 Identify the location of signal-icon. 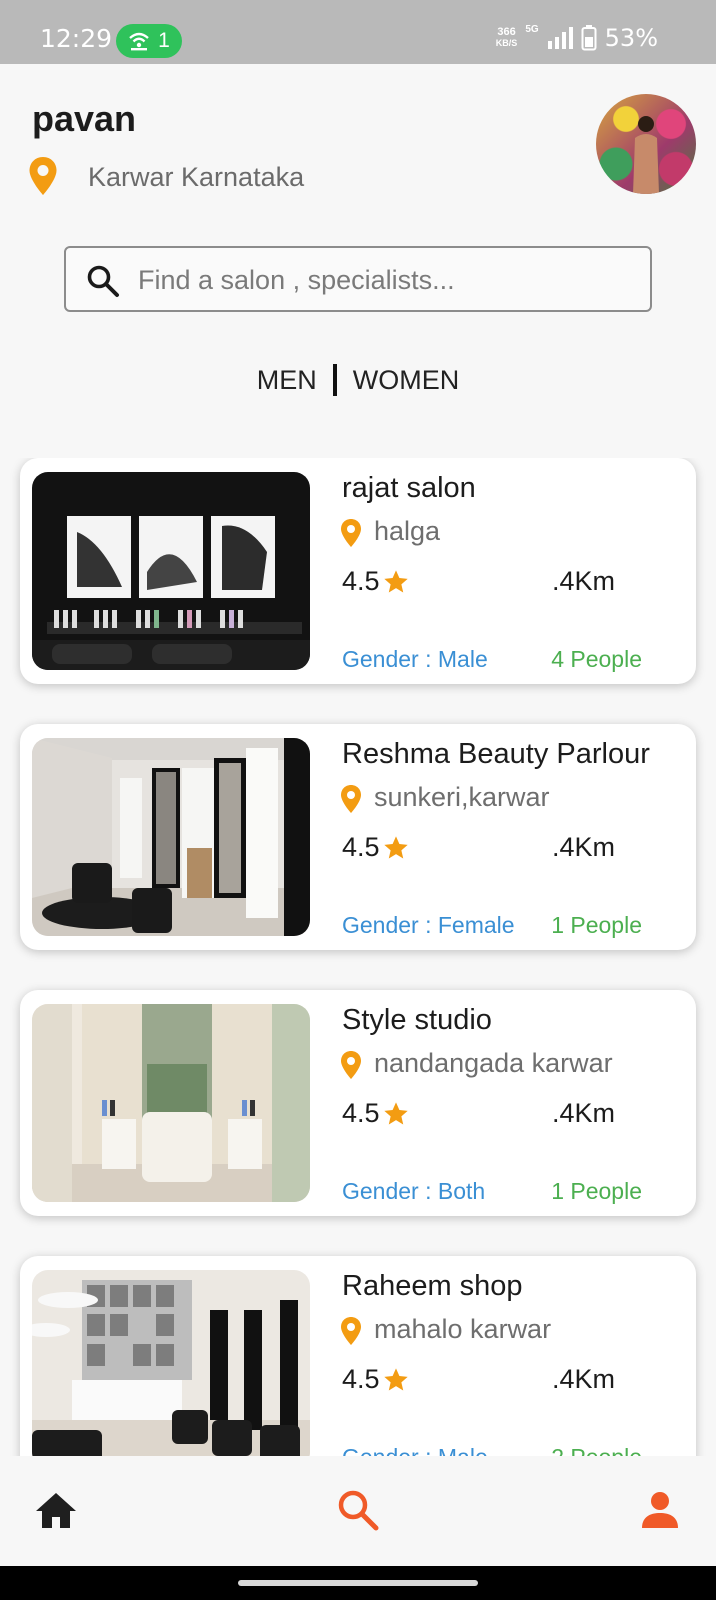
(560, 38).